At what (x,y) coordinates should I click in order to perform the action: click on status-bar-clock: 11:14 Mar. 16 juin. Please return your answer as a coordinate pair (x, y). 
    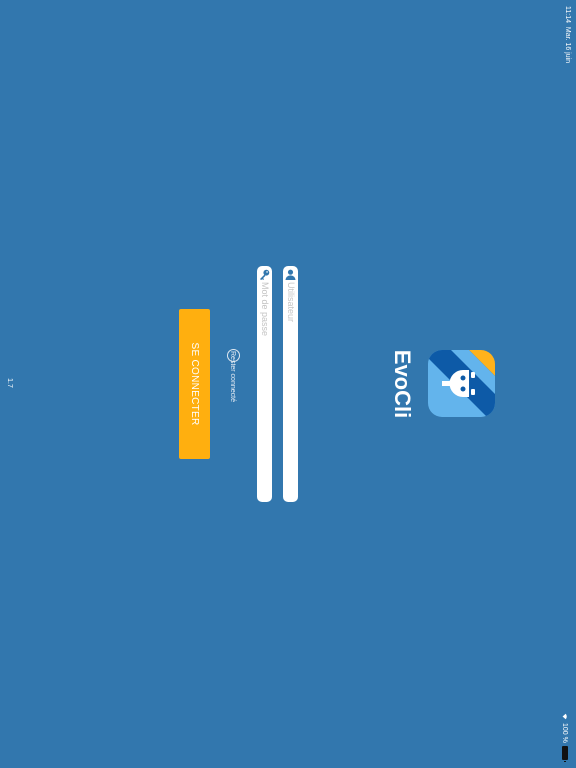
    Looking at the image, I should click on (565, 36).